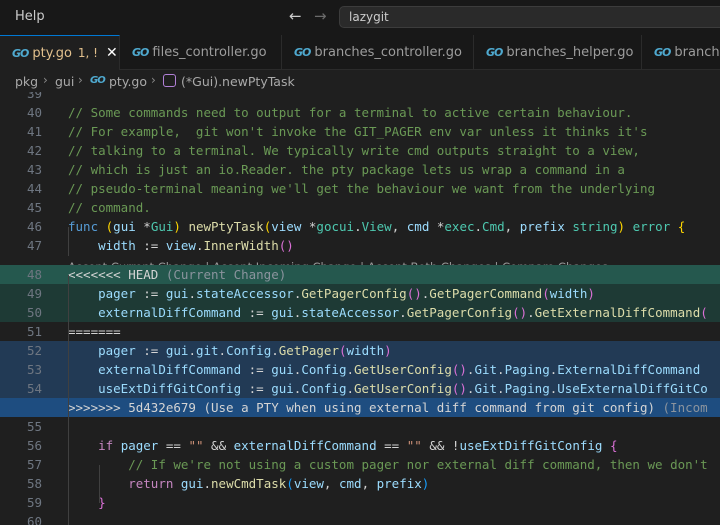 The image size is (720, 525). I want to click on code-token: "", so click(414, 445).